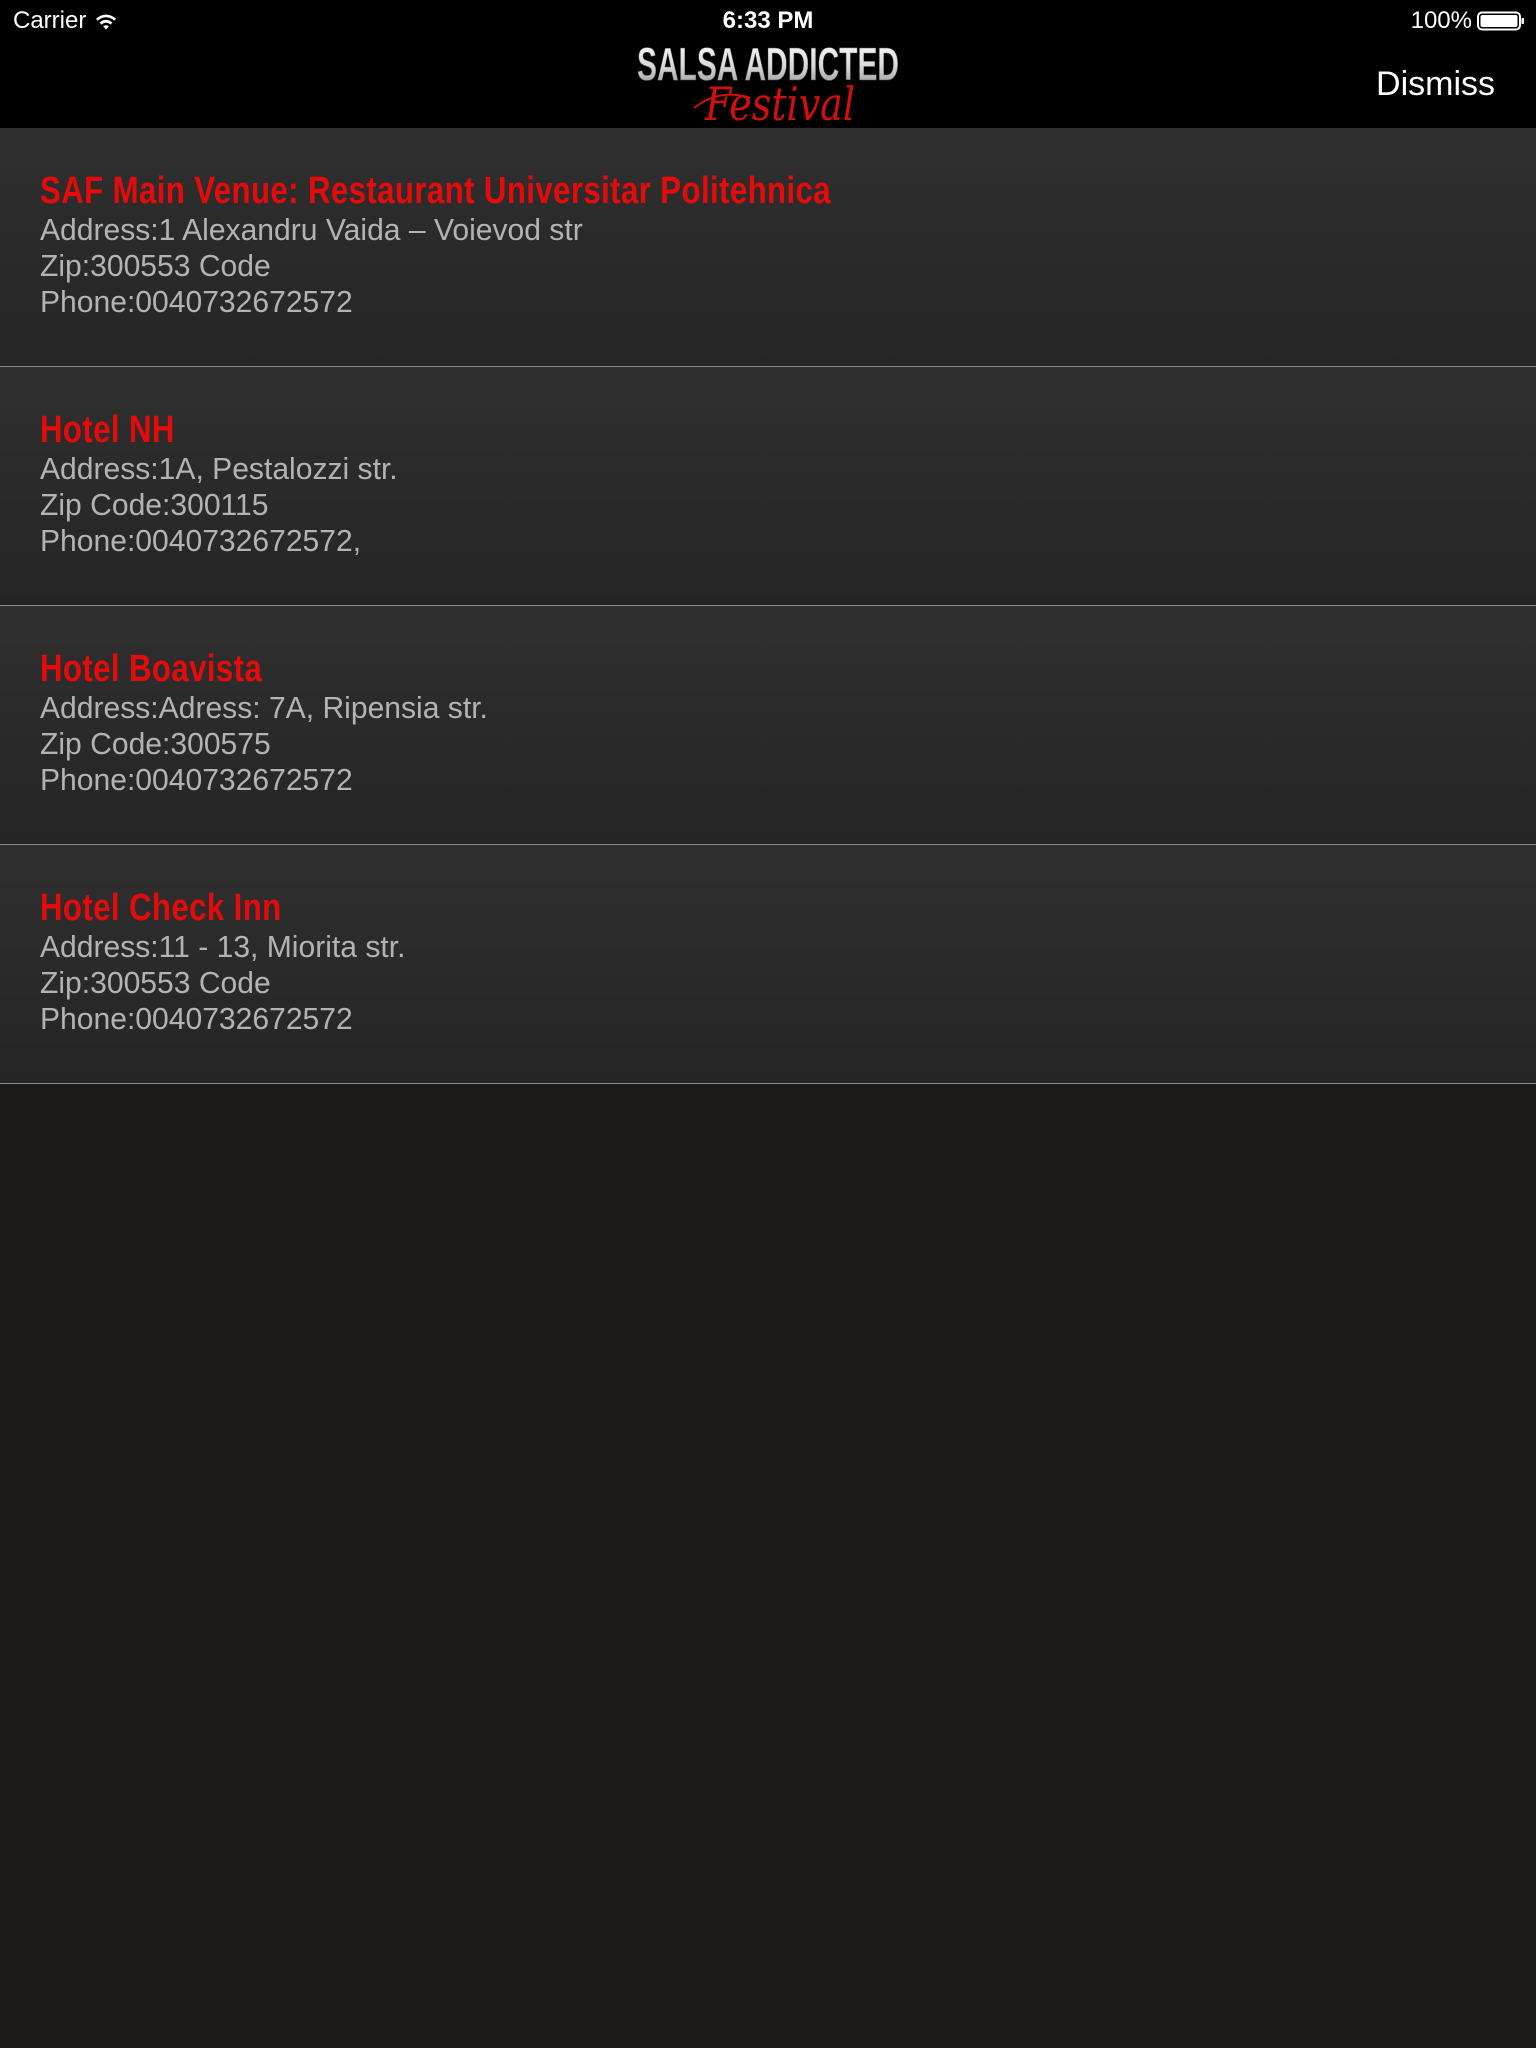 The height and width of the screenshot is (2048, 1536). I want to click on venue-address: Address:1A, Pestalozzi str., so click(219, 468).